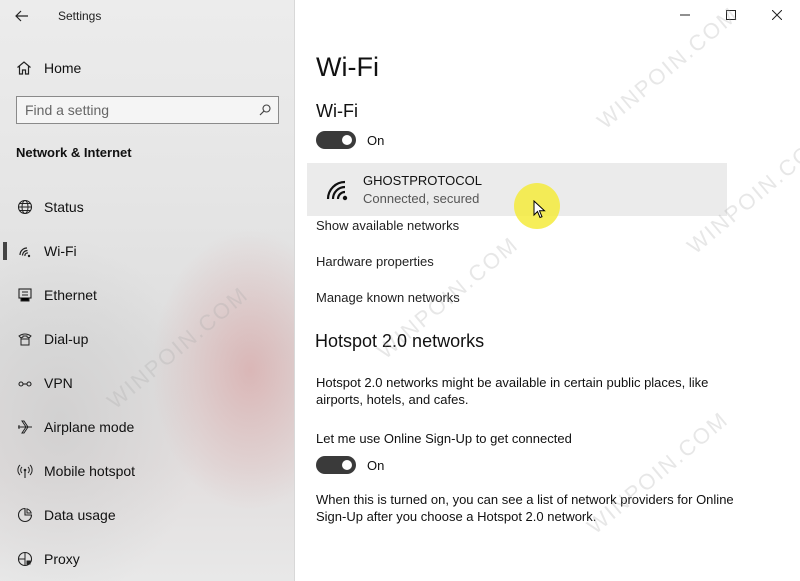  I want to click on section-title: Network & Internet, so click(74, 152).